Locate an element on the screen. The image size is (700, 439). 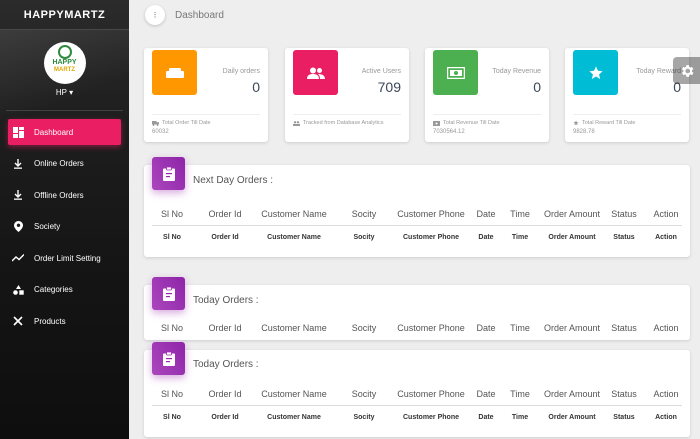
sidebar-item-categories: Categories is located at coordinates (64, 290).